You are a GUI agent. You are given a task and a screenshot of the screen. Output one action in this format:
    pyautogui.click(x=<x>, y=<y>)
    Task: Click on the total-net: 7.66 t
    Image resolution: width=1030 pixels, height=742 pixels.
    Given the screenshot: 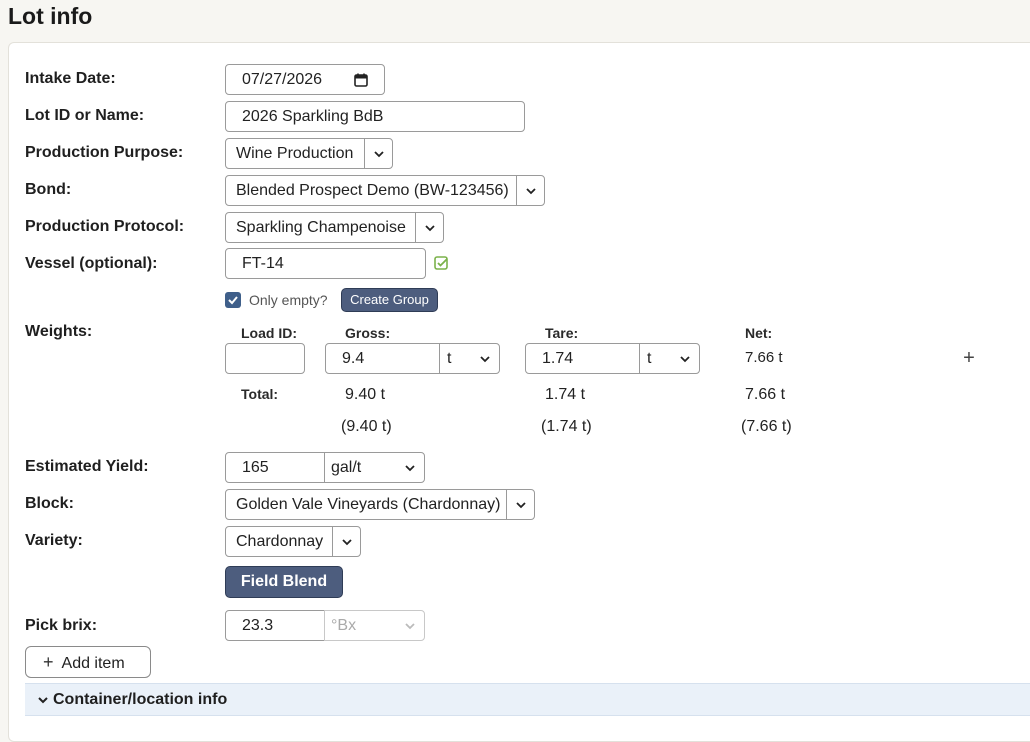 What is the action you would take?
    pyautogui.click(x=765, y=394)
    